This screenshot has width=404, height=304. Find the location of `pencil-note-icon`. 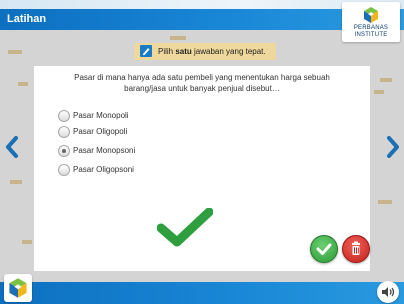

pencil-note-icon is located at coordinates (146, 51).